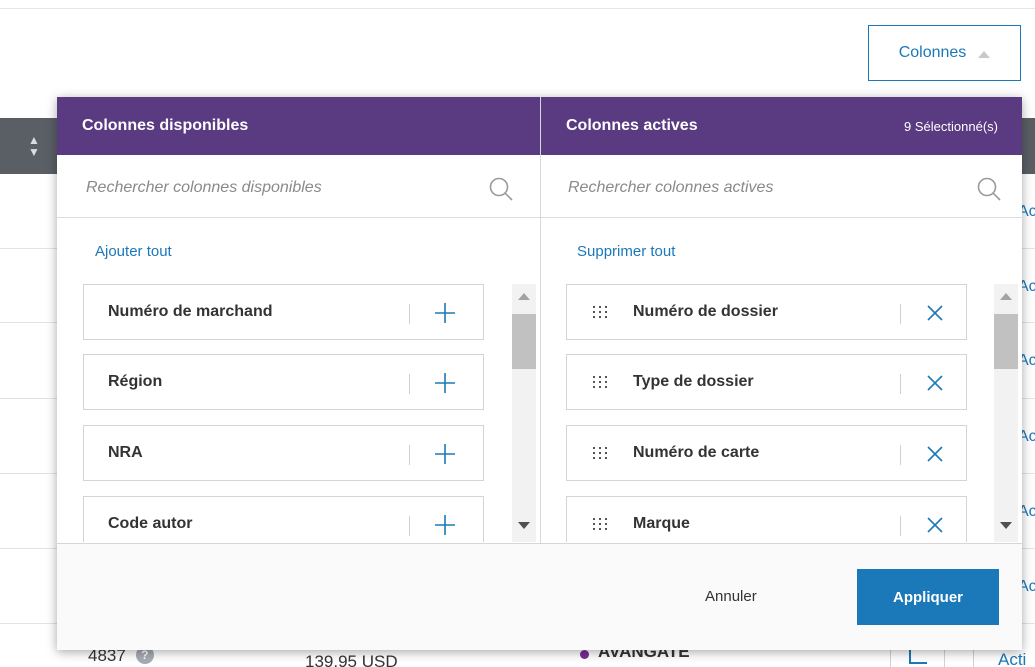  What do you see at coordinates (1012, 658) in the screenshot?
I see `row-actions-link: Acti` at bounding box center [1012, 658].